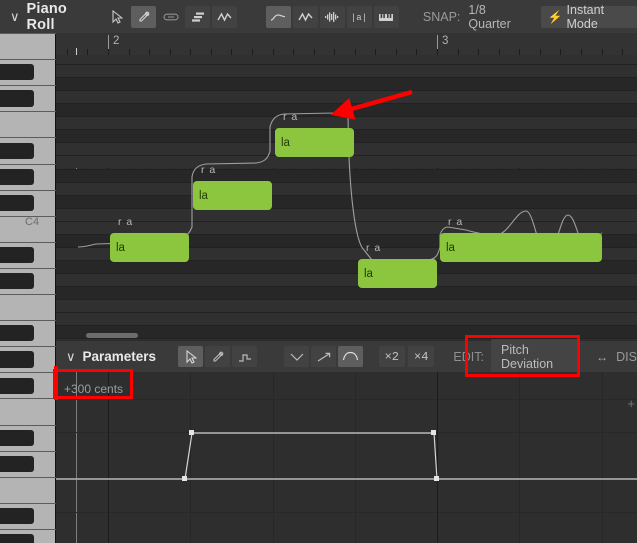 The image size is (637, 543). Describe the element at coordinates (225, 16) in the screenshot. I see `pitch-tool` at that location.